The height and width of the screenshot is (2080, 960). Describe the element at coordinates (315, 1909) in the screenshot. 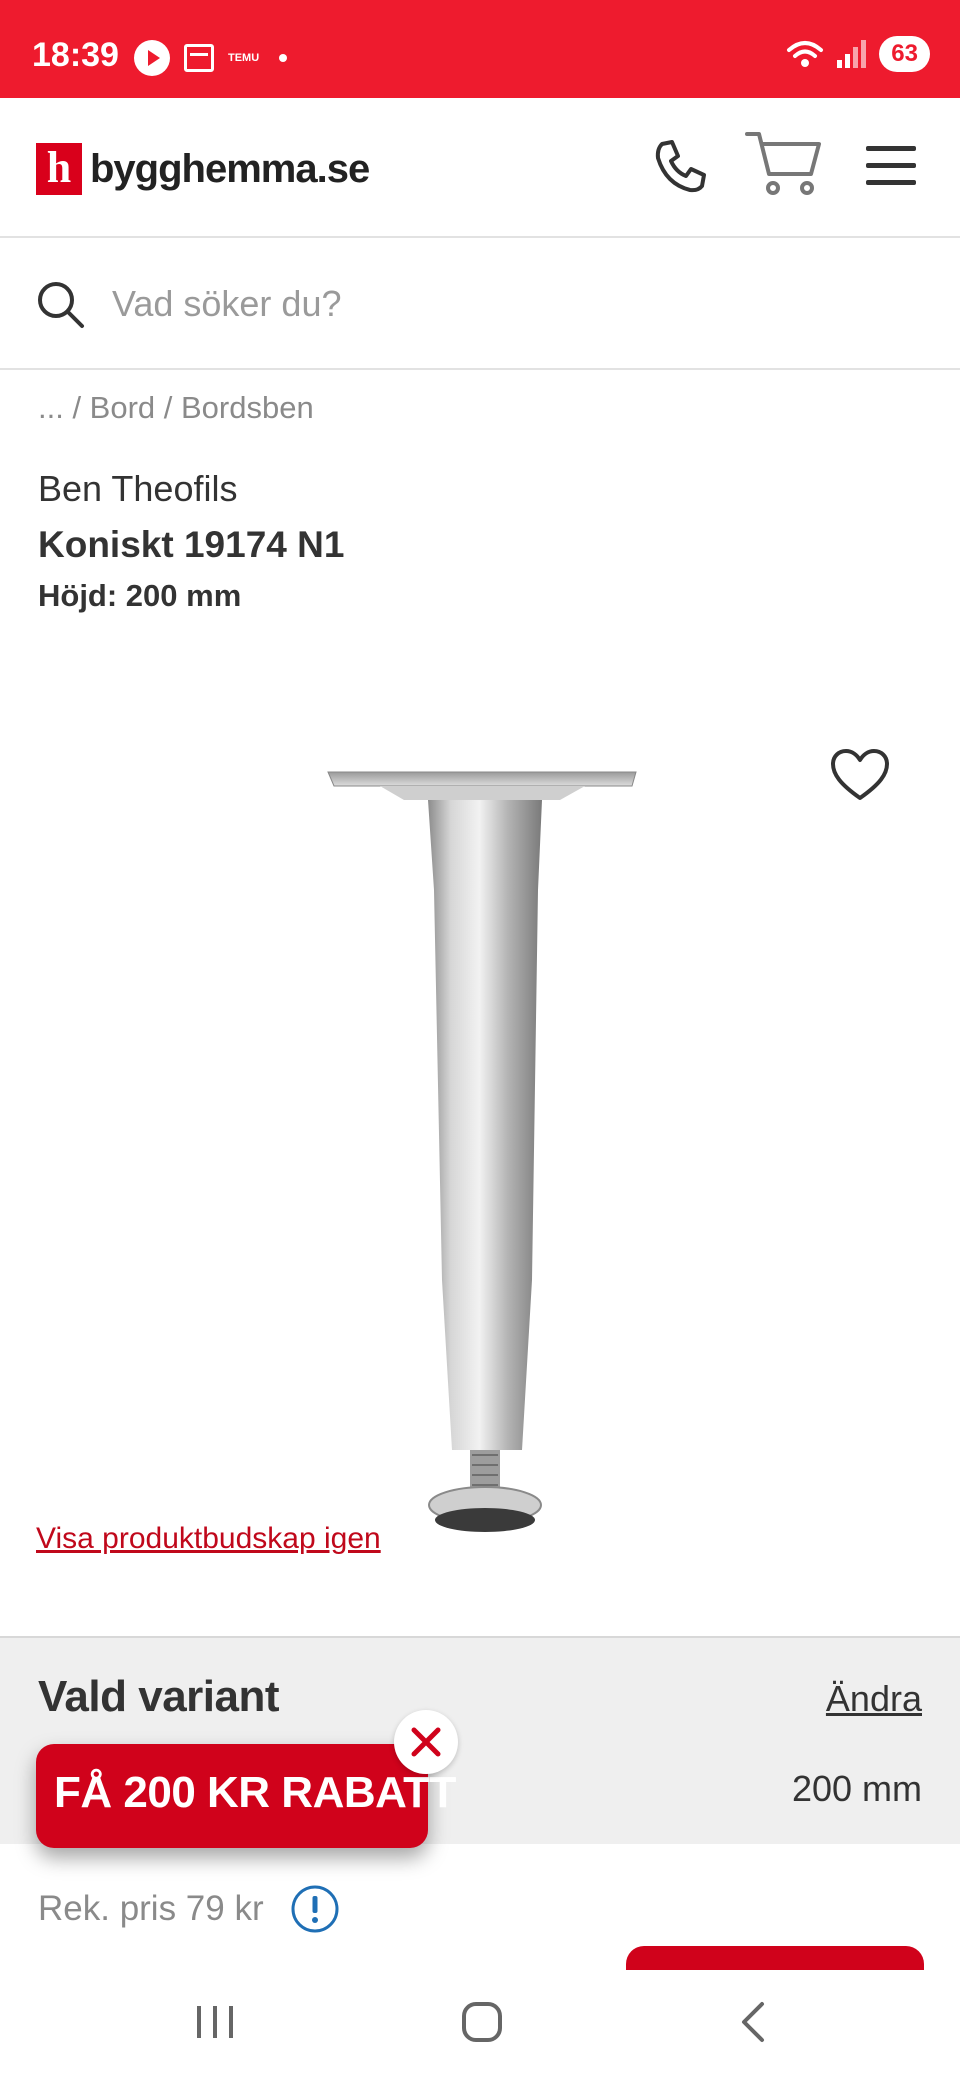

I see `info-icon` at that location.